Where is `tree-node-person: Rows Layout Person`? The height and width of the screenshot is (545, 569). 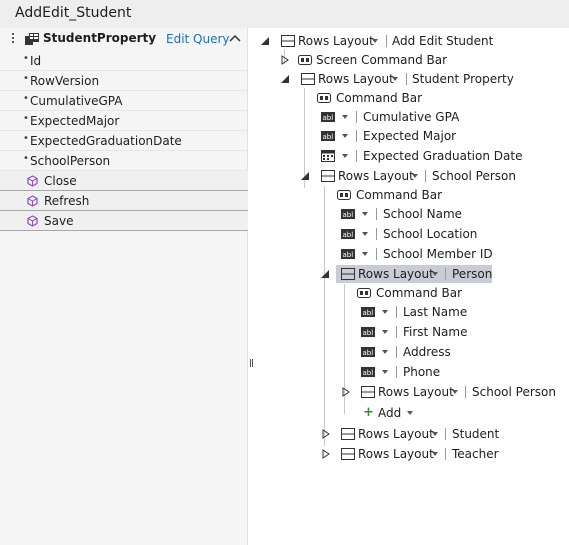
tree-node-person: Rows Layout Person is located at coordinates (438, 274).